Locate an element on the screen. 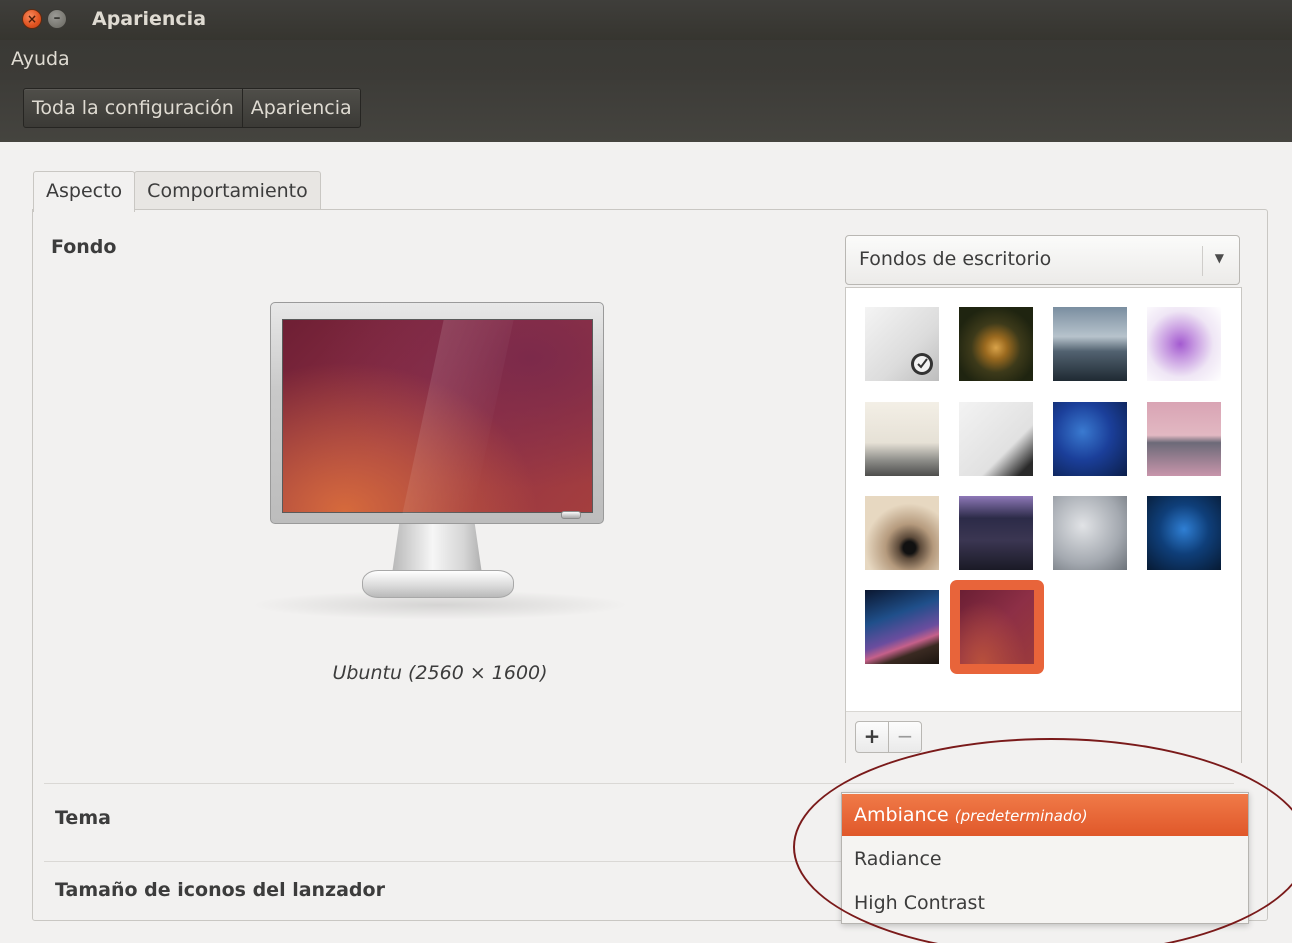 Image resolution: width=1292 pixels, height=943 pixels. dropdown-separator is located at coordinates (1202, 261).